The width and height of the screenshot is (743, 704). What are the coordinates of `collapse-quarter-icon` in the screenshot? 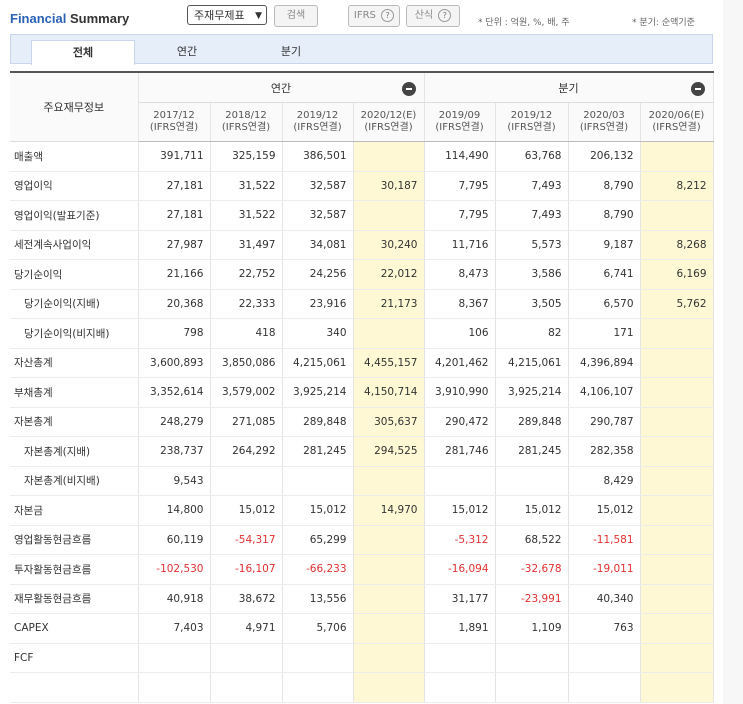 It's located at (697, 89).